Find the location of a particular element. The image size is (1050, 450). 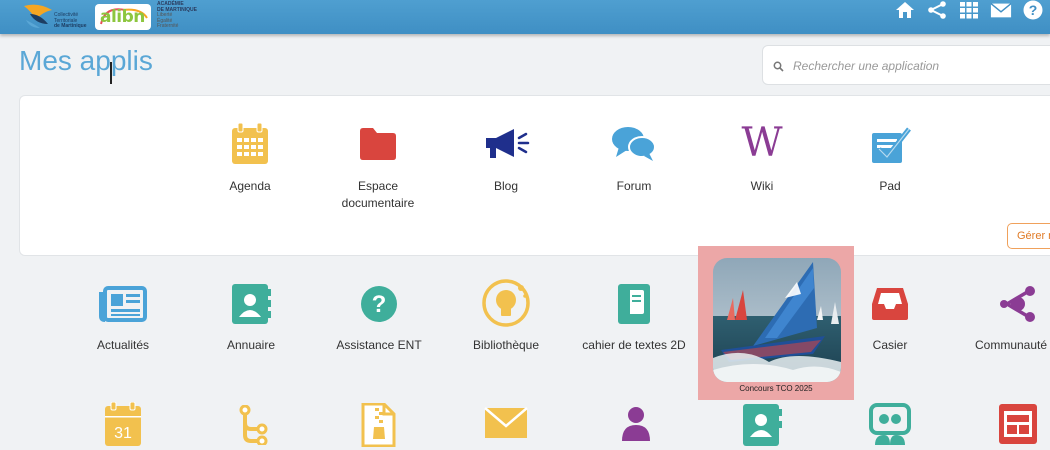

pad-check-icon is located at coordinates (890, 145).